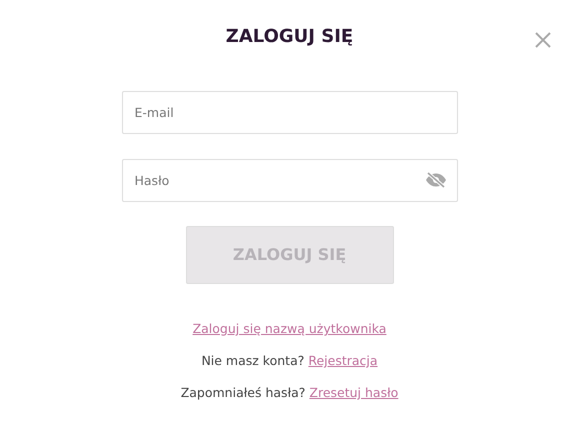 The image size is (579, 428). Describe the element at coordinates (343, 360) in the screenshot. I see `link: Rejestracja` at that location.